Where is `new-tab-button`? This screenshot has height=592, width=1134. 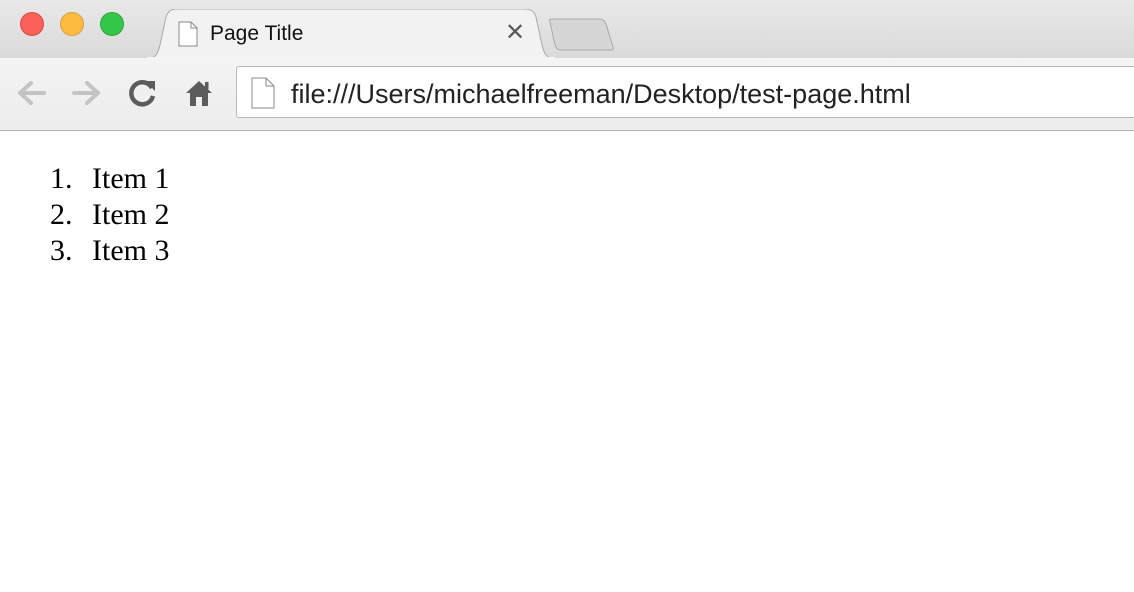
new-tab-button is located at coordinates (582, 34).